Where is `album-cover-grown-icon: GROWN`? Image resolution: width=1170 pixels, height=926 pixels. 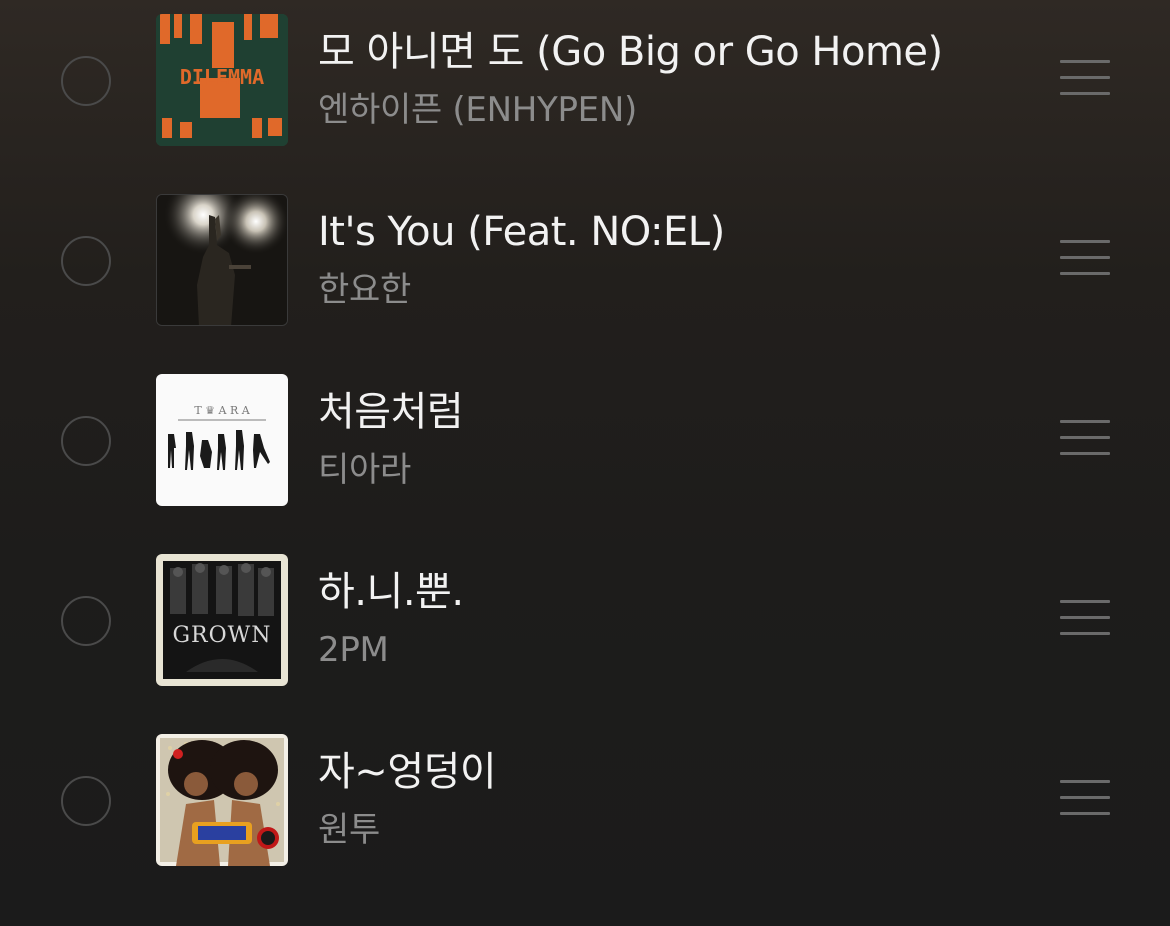 album-cover-grown-icon: GROWN is located at coordinates (222, 620).